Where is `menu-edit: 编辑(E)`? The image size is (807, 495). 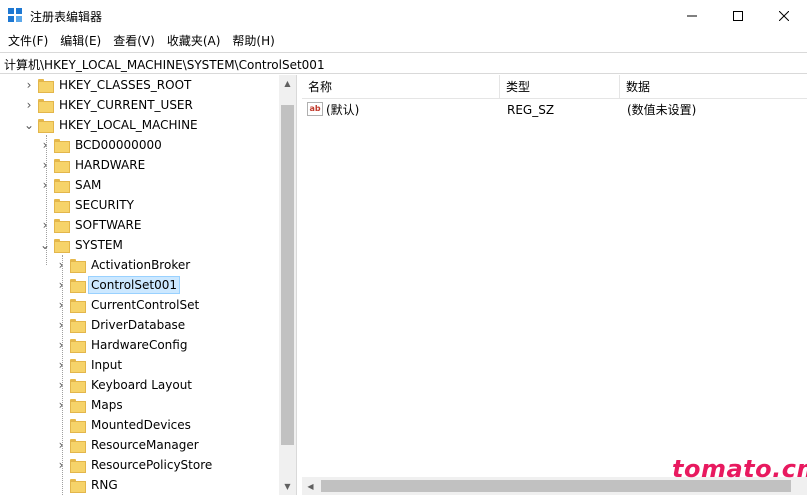
menu-edit: 编辑(E) is located at coordinates (80, 41).